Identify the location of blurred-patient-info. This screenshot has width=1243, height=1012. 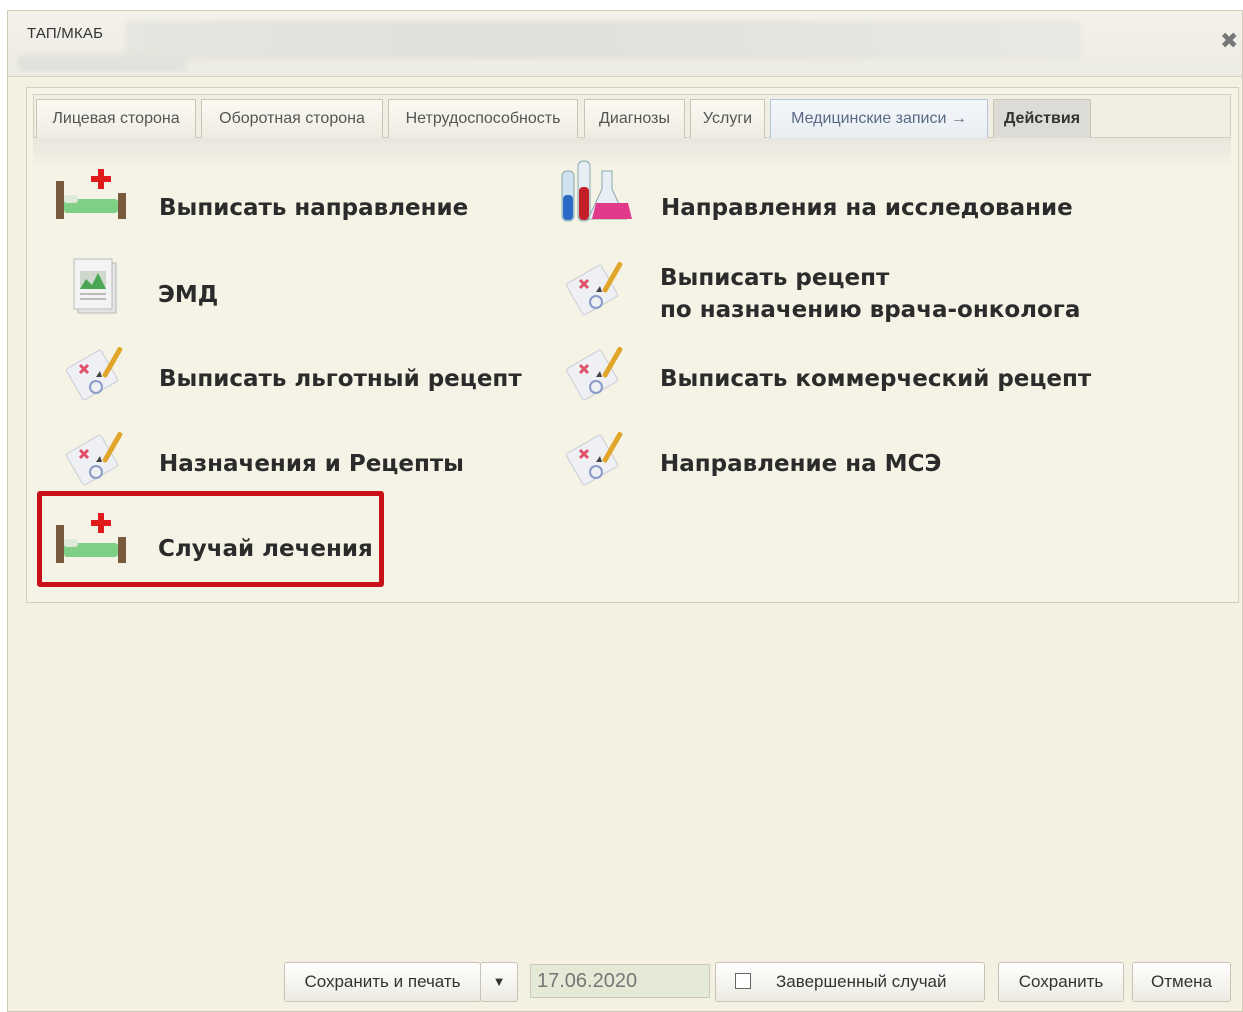
(603, 40).